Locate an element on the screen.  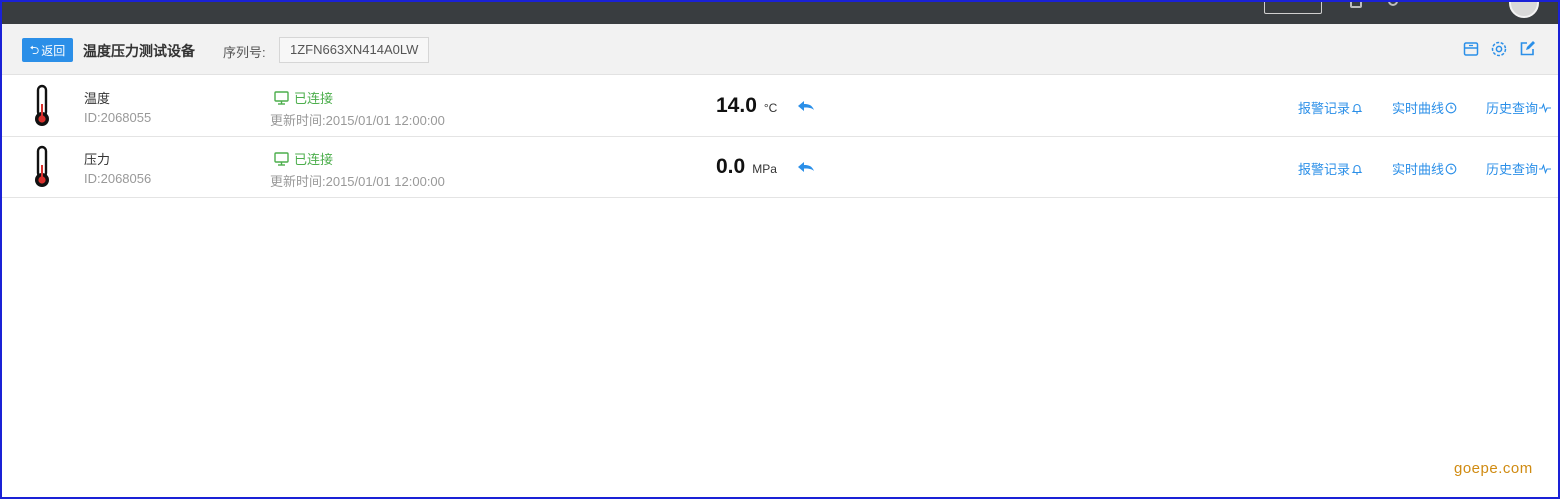
reading-unit: MPa is located at coordinates (764, 169).